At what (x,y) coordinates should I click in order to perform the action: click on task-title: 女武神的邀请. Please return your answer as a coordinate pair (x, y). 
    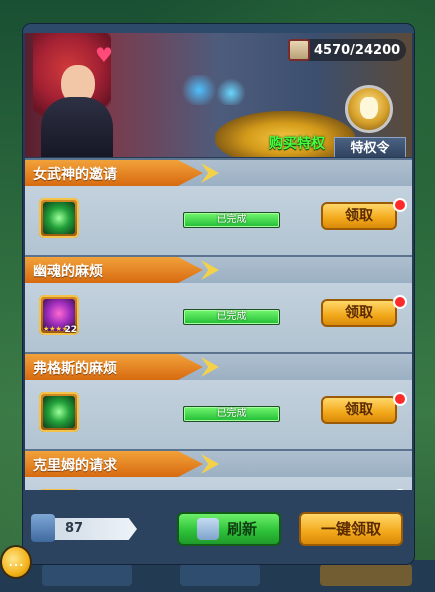
    Looking at the image, I should click on (75, 175).